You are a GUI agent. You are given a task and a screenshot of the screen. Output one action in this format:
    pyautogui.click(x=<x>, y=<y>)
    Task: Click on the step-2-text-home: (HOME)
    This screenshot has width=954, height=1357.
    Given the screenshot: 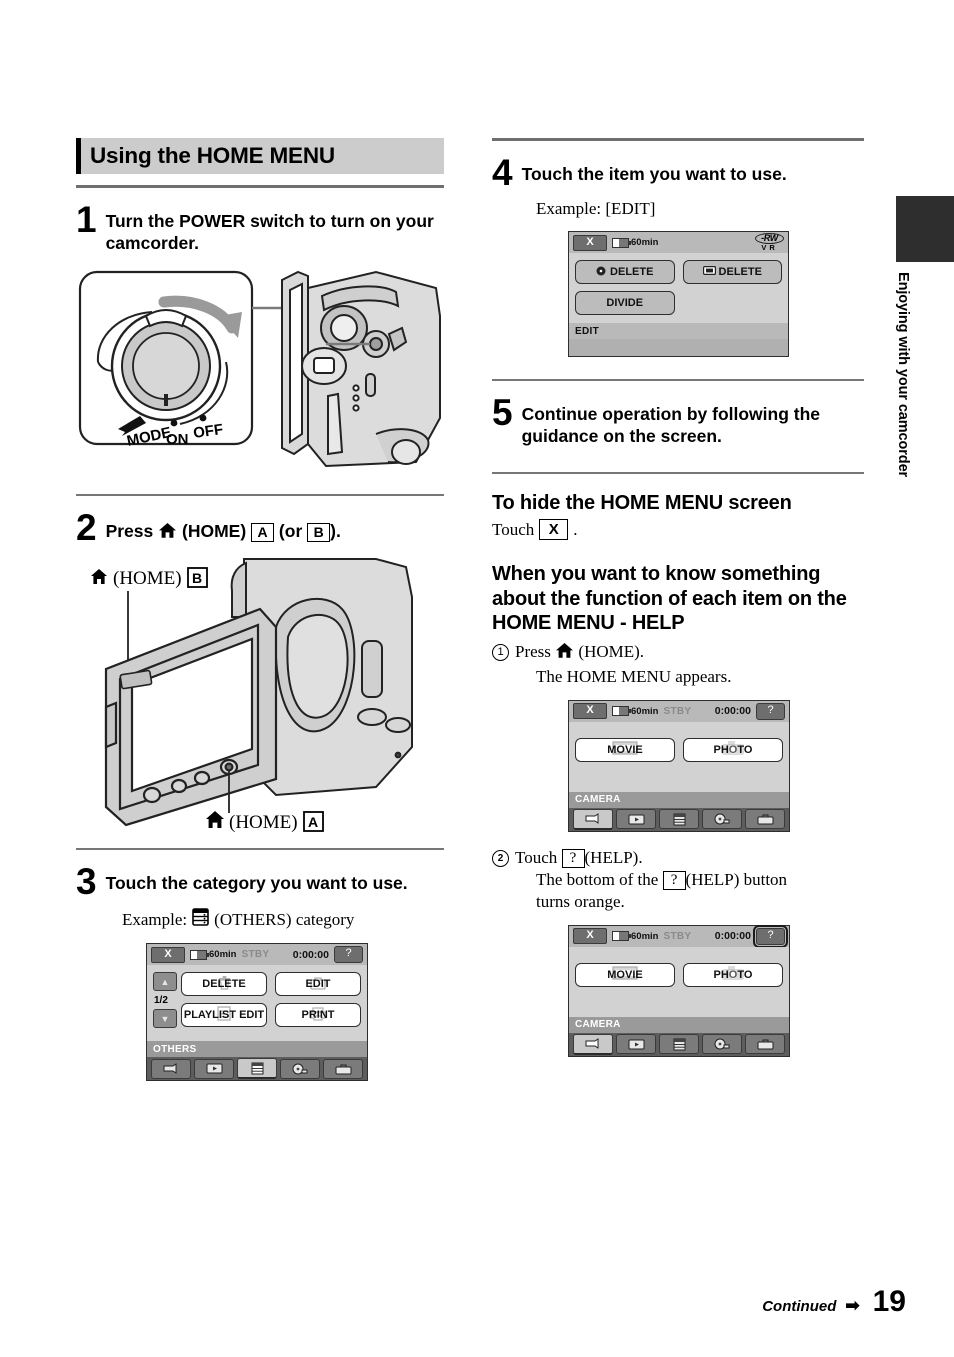 What is the action you would take?
    pyautogui.click(x=214, y=531)
    